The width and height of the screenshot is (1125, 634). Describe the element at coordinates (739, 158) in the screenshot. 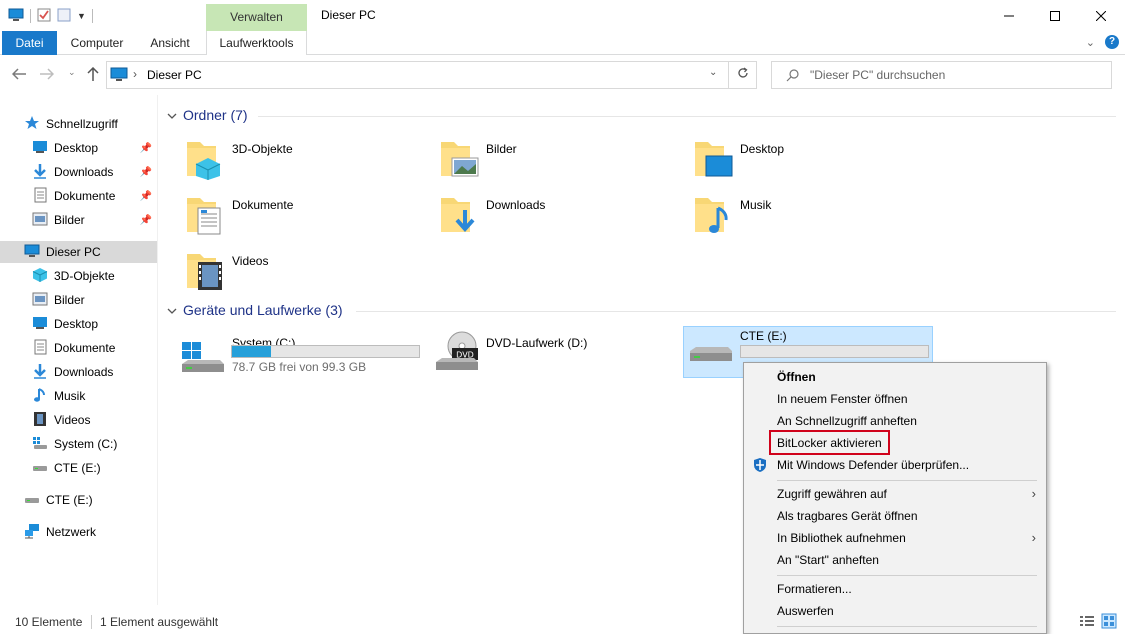

I see `folder-desktop: Desktop` at that location.